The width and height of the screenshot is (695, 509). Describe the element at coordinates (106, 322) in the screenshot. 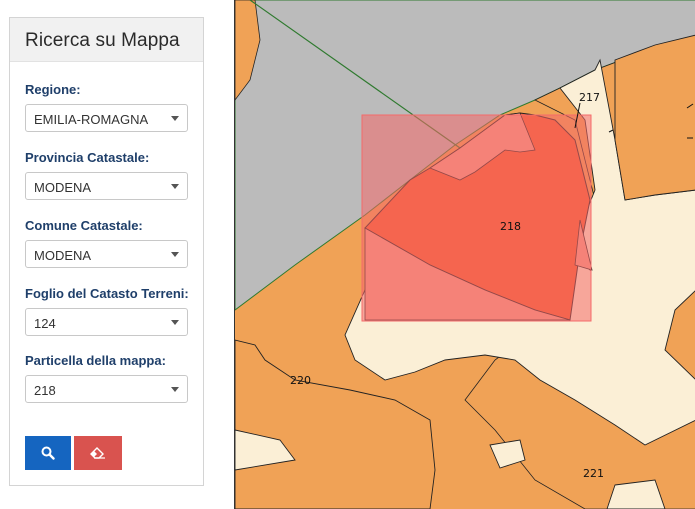

I see `foglio-select: 124` at that location.